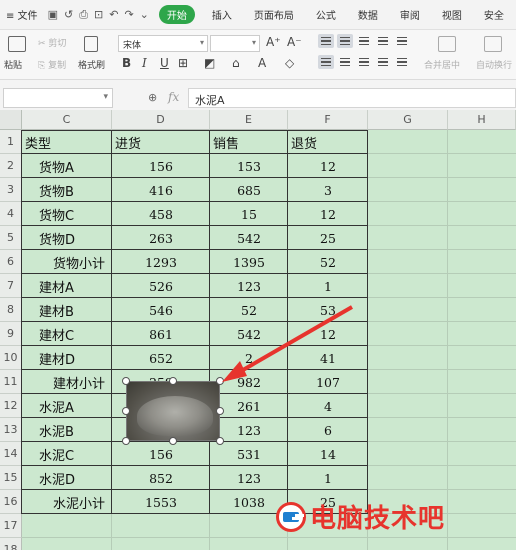  Describe the element at coordinates (234, 371) in the screenshot. I see `arrow-head` at that location.